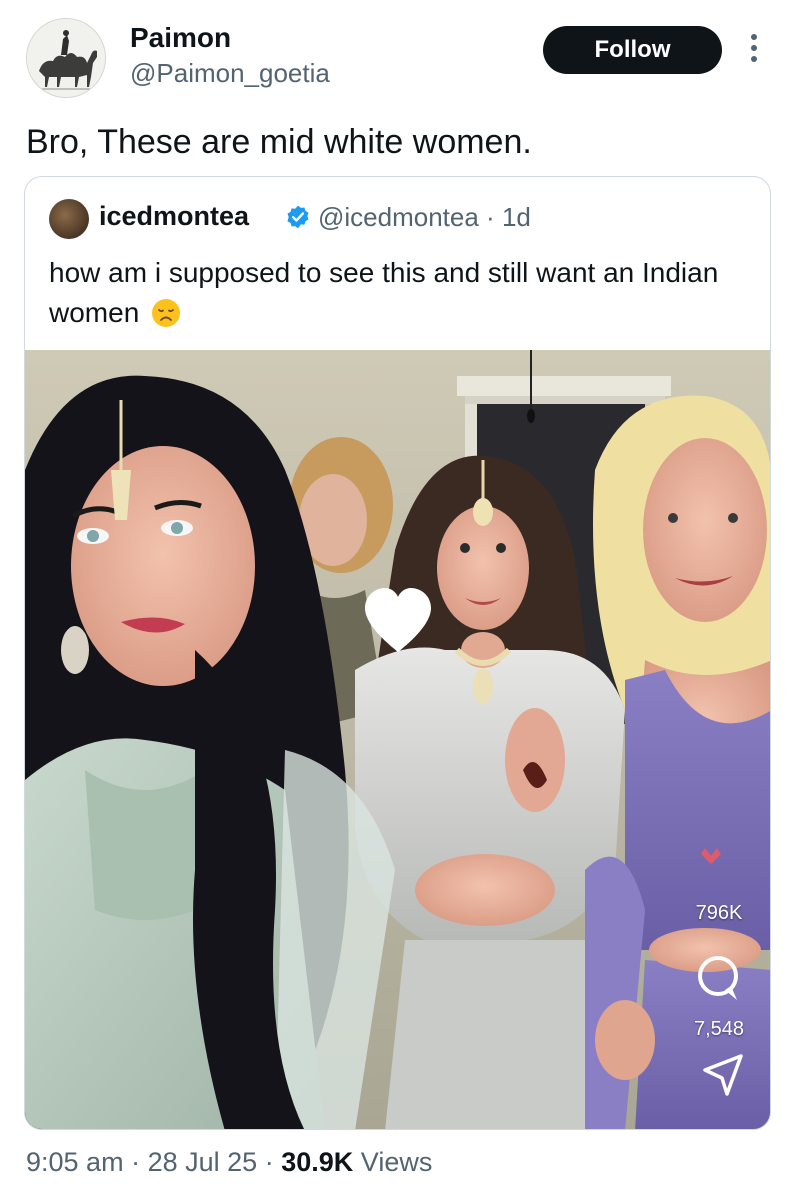 This screenshot has width=795, height=1200. I want to click on author-name: Paimon, so click(180, 38).